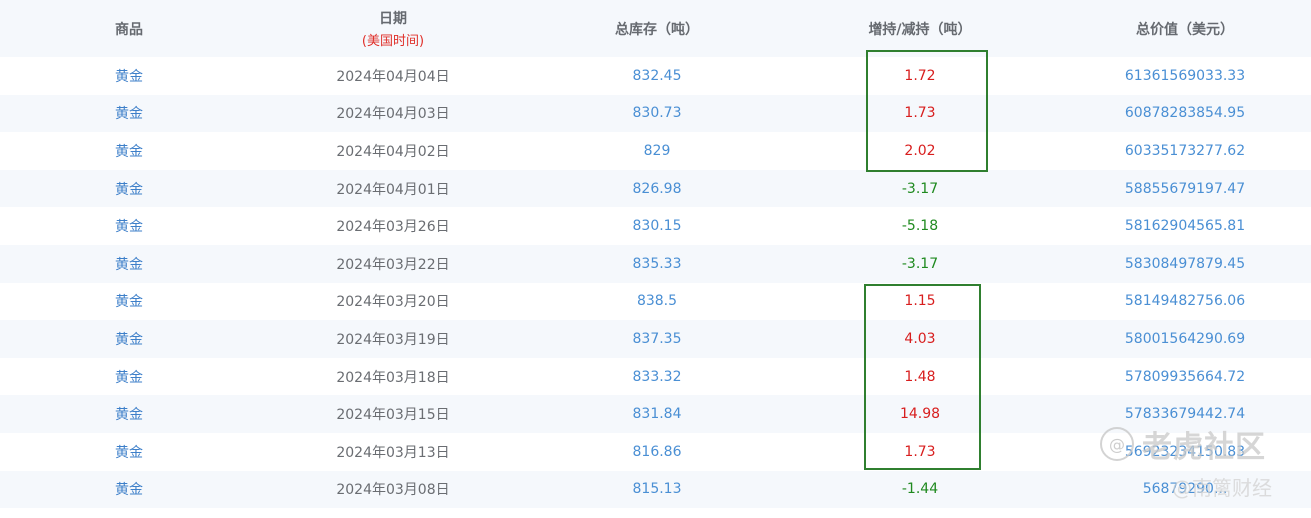 This screenshot has height=518, width=1311. I want to click on cell-stock: 835.33, so click(657, 263).